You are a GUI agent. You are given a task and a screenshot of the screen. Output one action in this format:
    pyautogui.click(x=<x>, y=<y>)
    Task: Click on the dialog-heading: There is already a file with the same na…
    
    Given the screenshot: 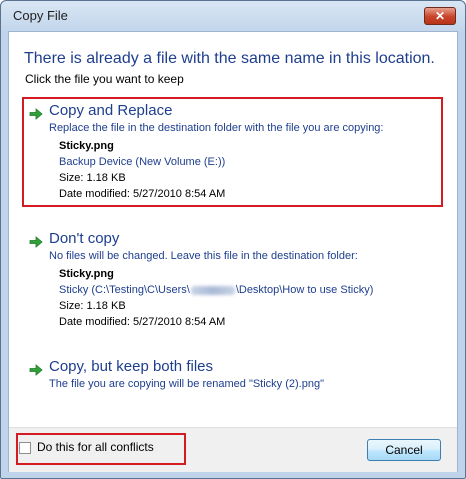 What is the action you would take?
    pyautogui.click(x=229, y=58)
    